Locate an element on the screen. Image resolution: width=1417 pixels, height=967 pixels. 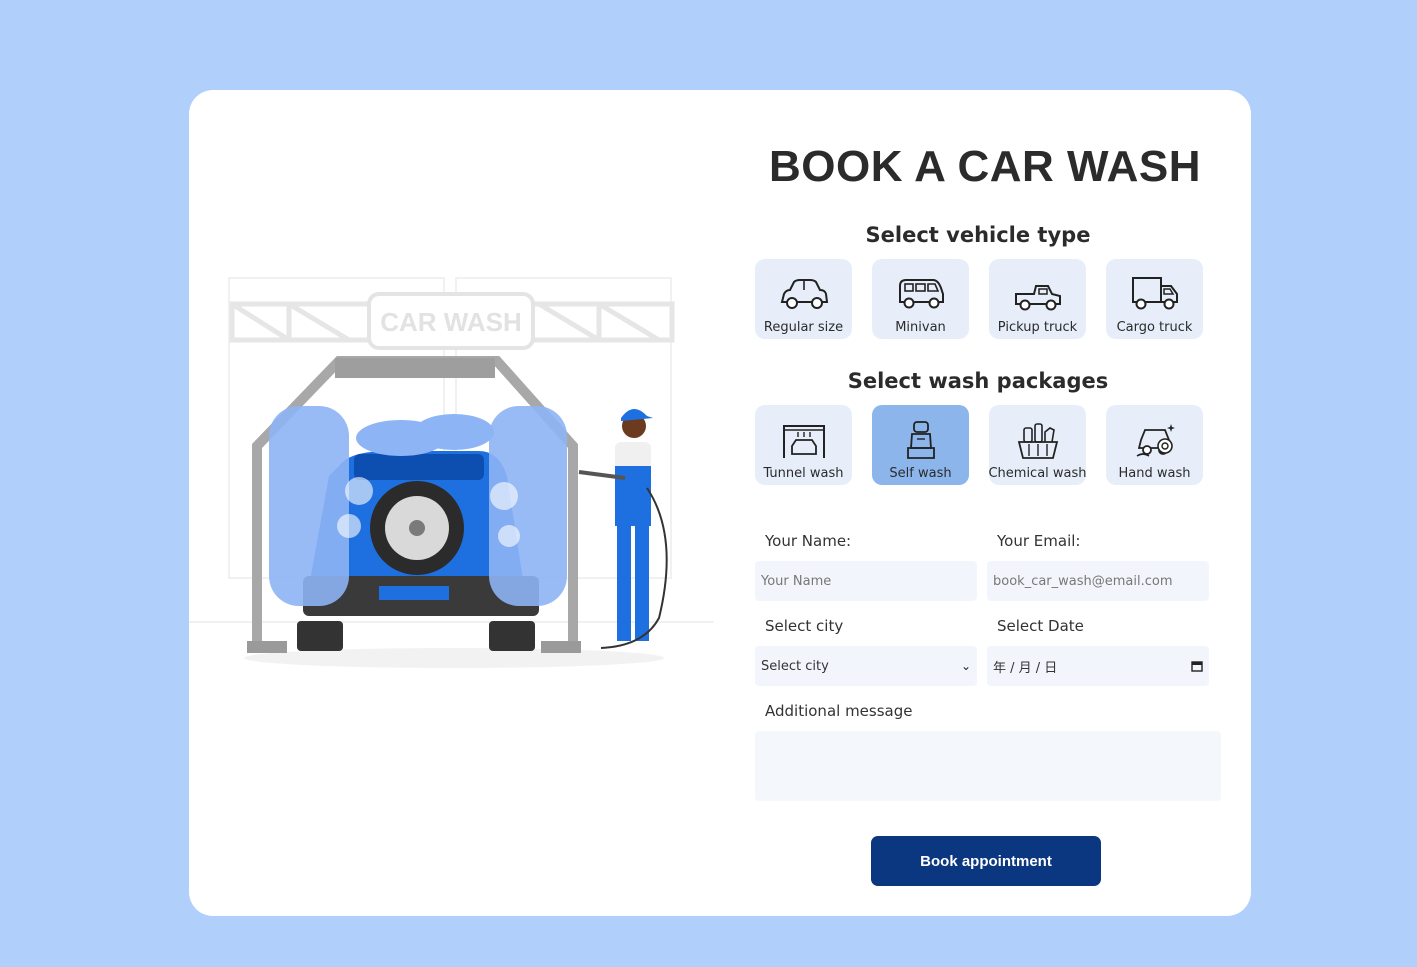
cargo-truck-icon is located at coordinates (1154, 293).